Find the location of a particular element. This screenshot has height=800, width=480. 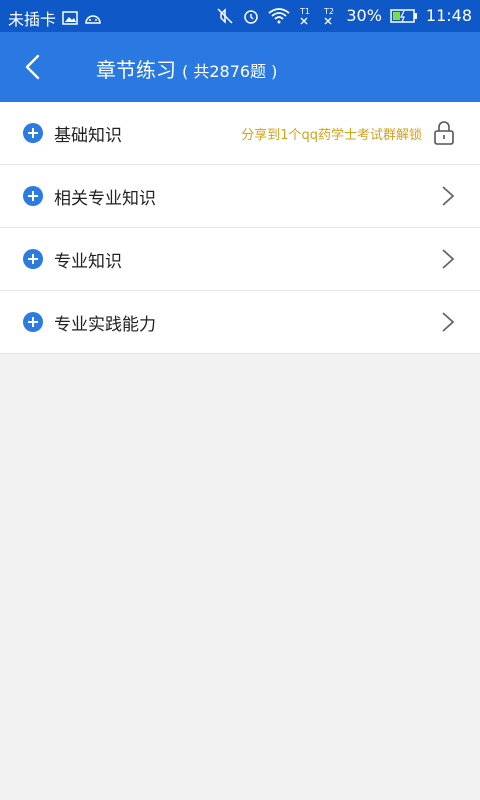

question-count: ( 共2876题 ) is located at coordinates (230, 71).